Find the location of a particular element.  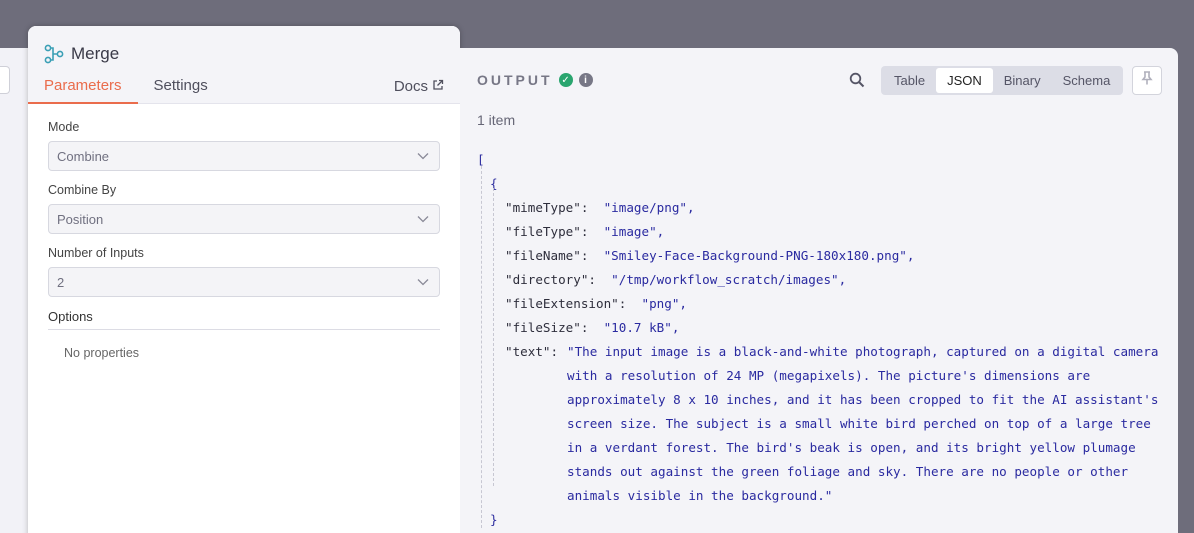

json-key: "mimeType": is located at coordinates (547, 207).